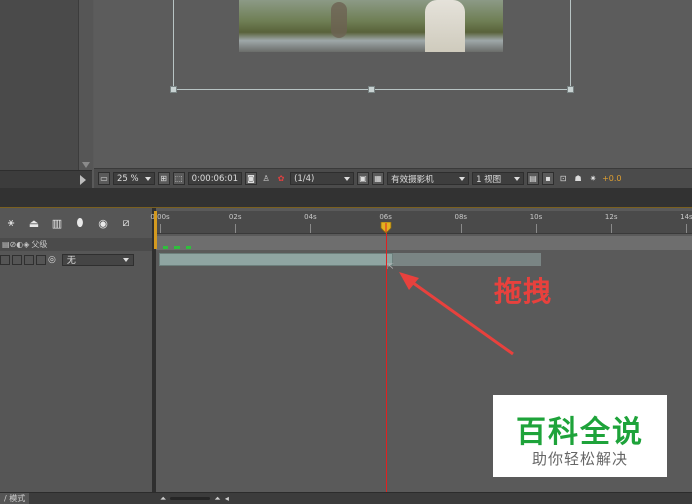 This screenshot has width=692, height=504. I want to click on zoom-track, so click(190, 498).